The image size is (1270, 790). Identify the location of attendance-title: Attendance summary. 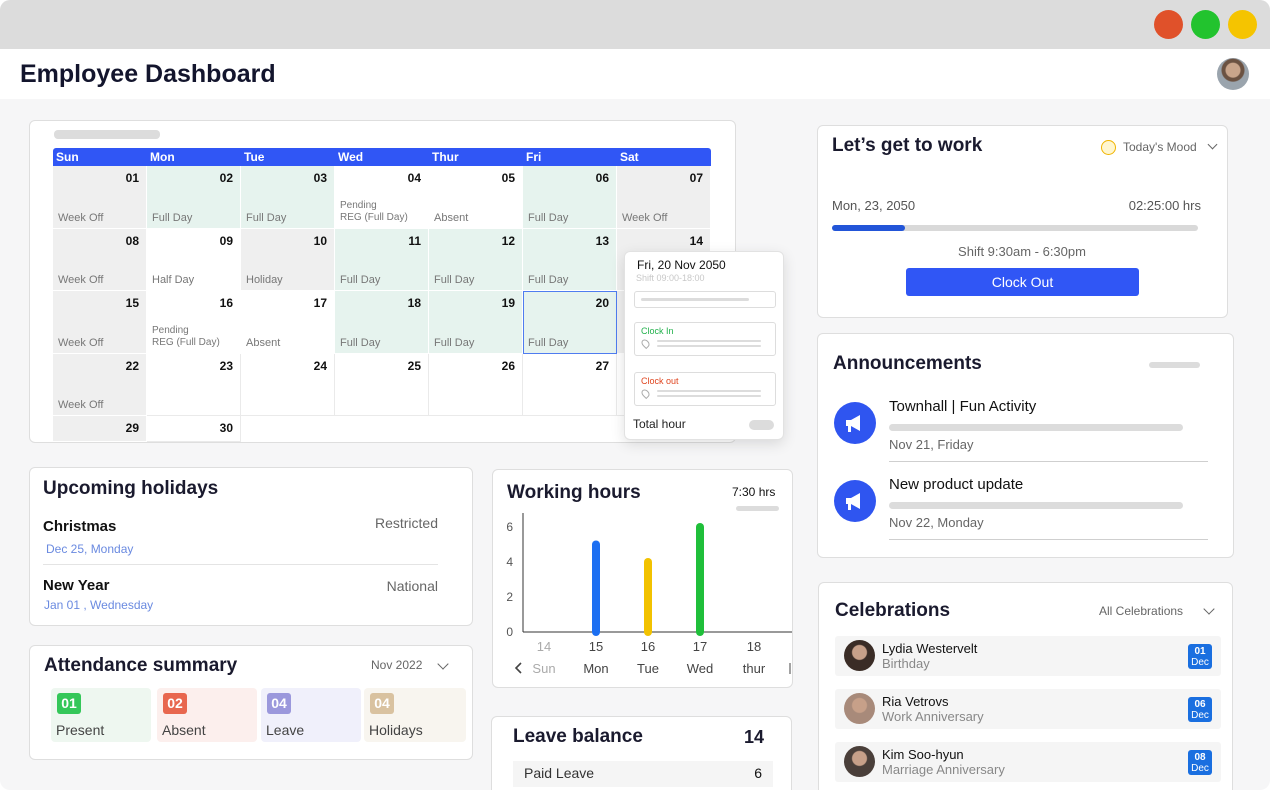
(141, 665).